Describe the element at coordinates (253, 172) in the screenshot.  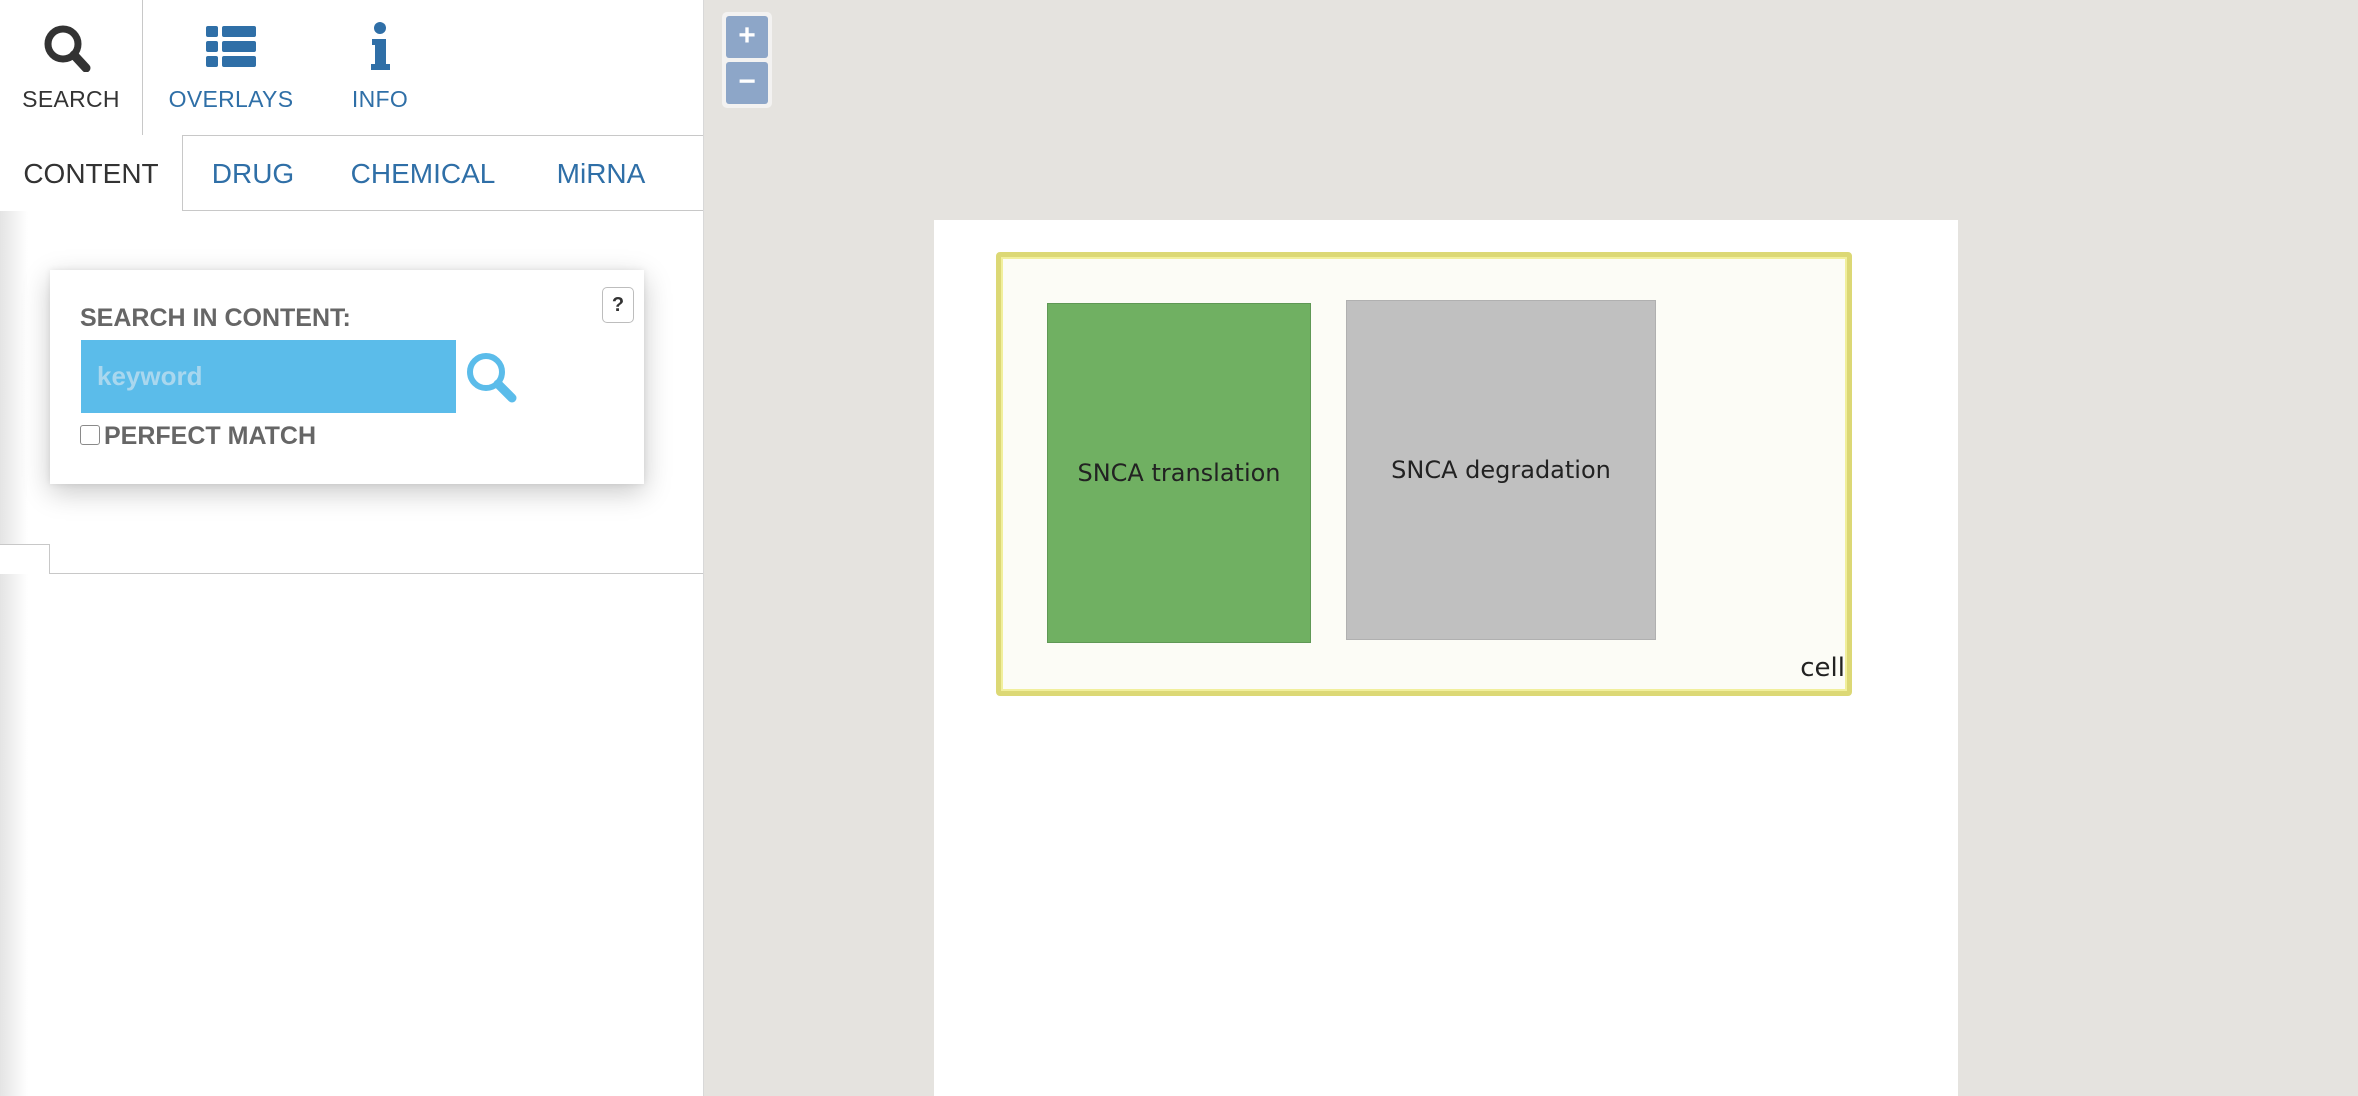
I see `tab-drug: DRUG` at that location.